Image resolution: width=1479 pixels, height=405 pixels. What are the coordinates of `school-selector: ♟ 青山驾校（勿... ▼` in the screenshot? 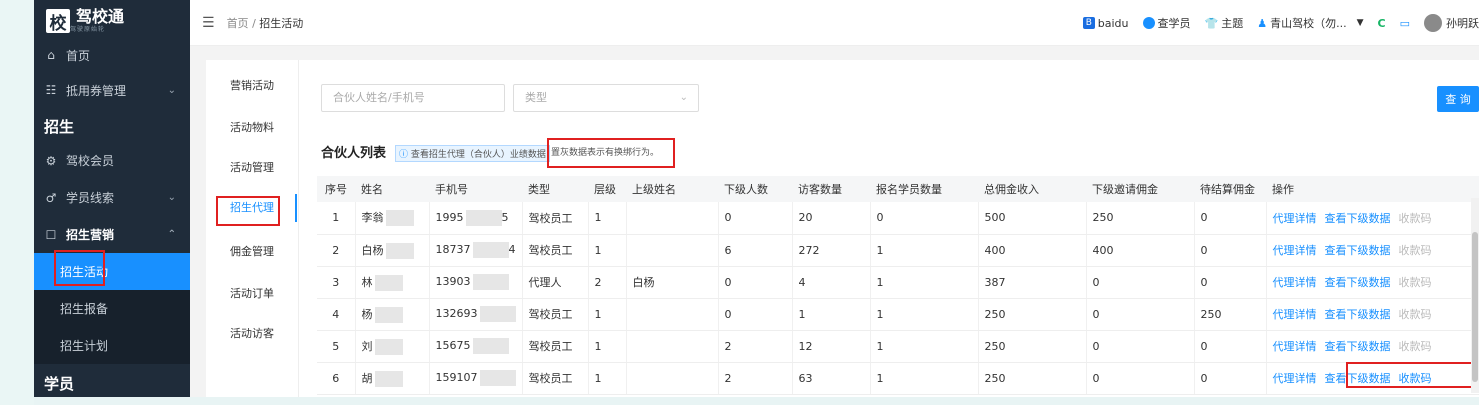 It's located at (1310, 23).